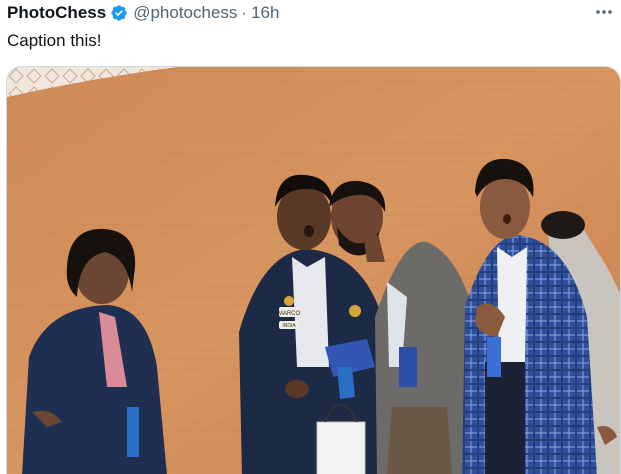  I want to click on name-tag-text: INDIA, so click(289, 326).